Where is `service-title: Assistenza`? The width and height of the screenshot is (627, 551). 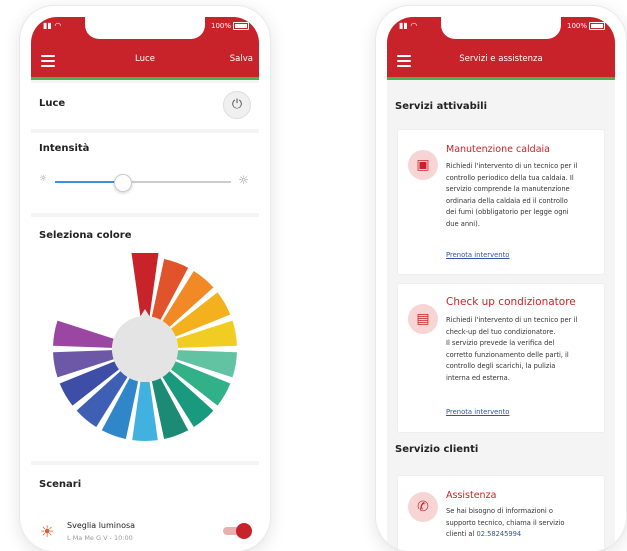
service-title: Assistenza is located at coordinates (471, 495).